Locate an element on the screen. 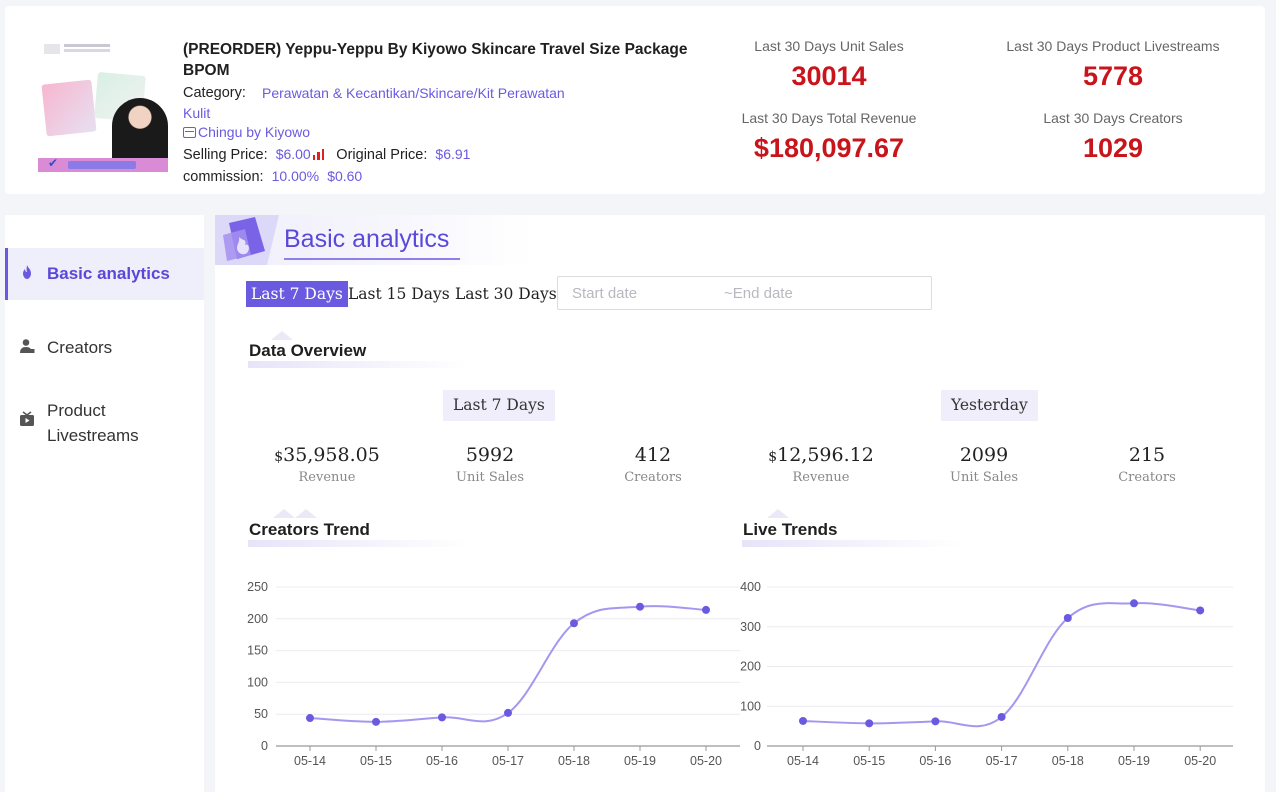 This screenshot has width=1276, height=792. date-range-picker: Start date ~End date is located at coordinates (744, 293).